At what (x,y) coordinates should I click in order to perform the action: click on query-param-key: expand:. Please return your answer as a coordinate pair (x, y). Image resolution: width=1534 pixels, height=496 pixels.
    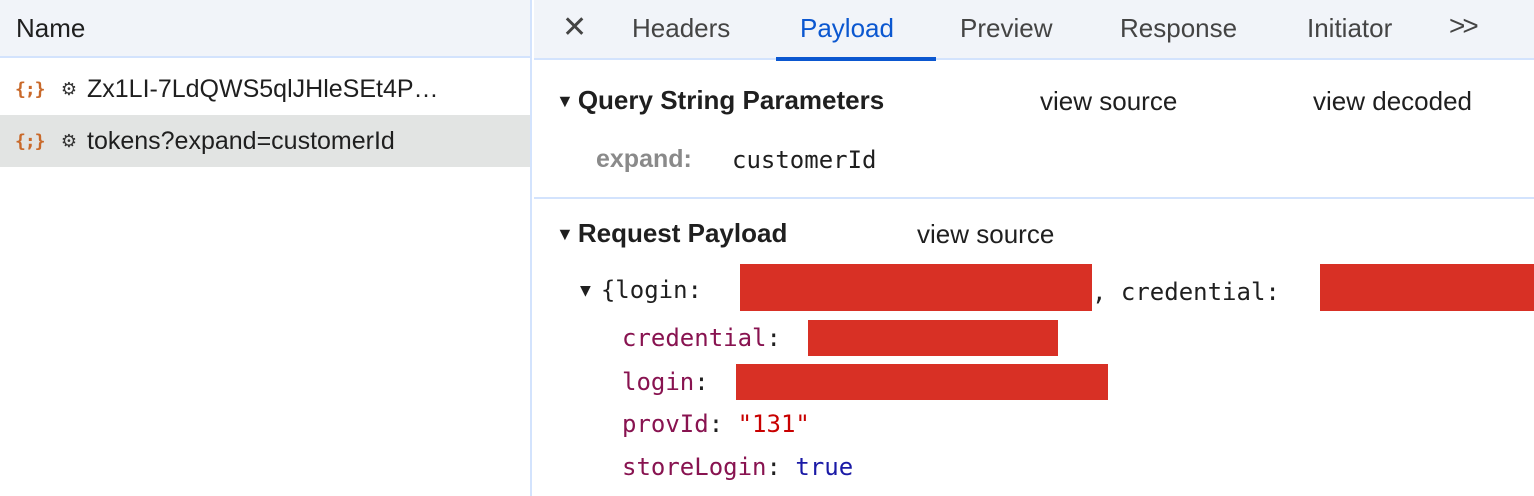
    Looking at the image, I should click on (644, 159).